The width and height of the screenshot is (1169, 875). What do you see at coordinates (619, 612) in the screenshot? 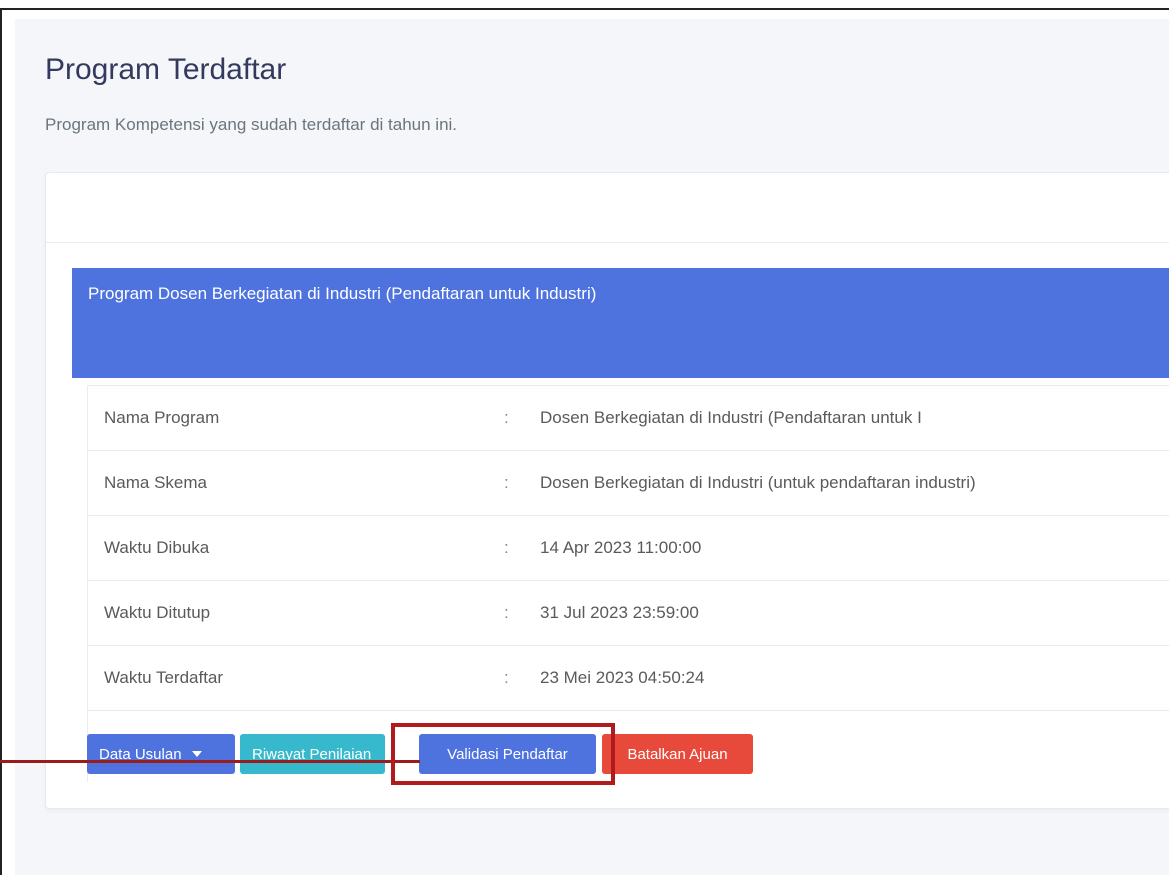
I see `detail-value: 31 Jul 2023 23:59:00` at bounding box center [619, 612].